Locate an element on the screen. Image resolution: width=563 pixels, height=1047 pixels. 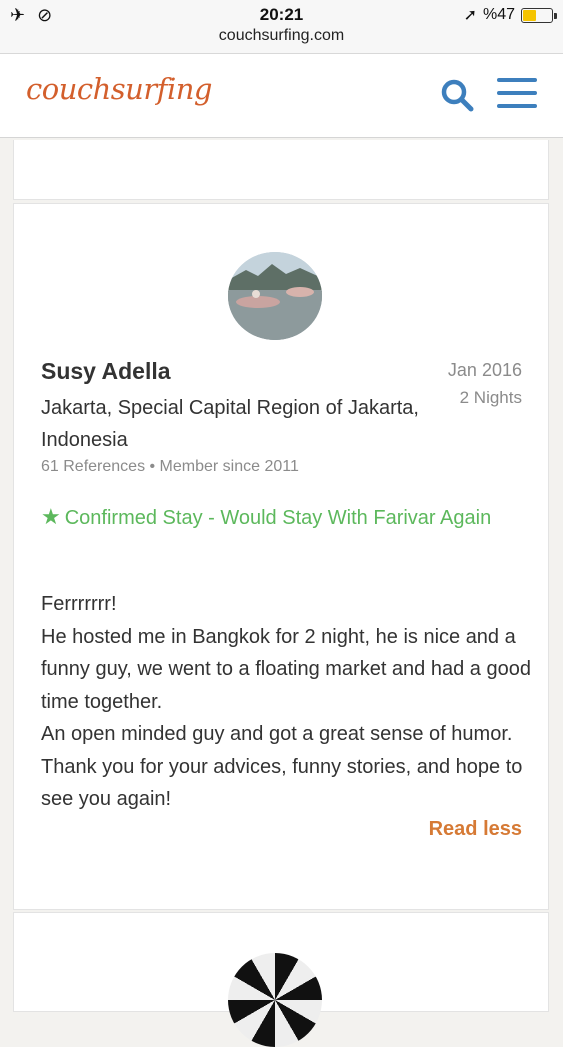
search-icon is located at coordinates (457, 95).